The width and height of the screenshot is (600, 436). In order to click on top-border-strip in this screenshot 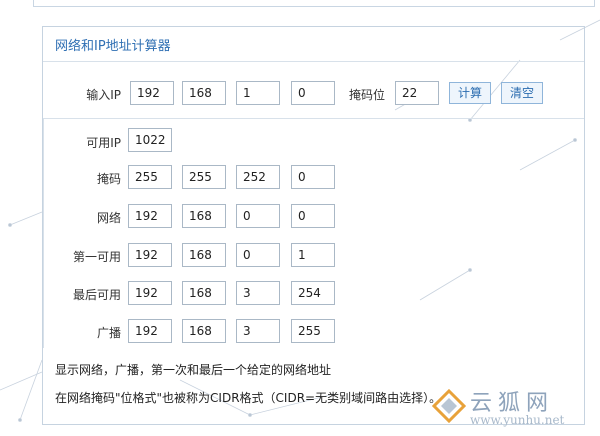, I will do `click(314, 3)`.